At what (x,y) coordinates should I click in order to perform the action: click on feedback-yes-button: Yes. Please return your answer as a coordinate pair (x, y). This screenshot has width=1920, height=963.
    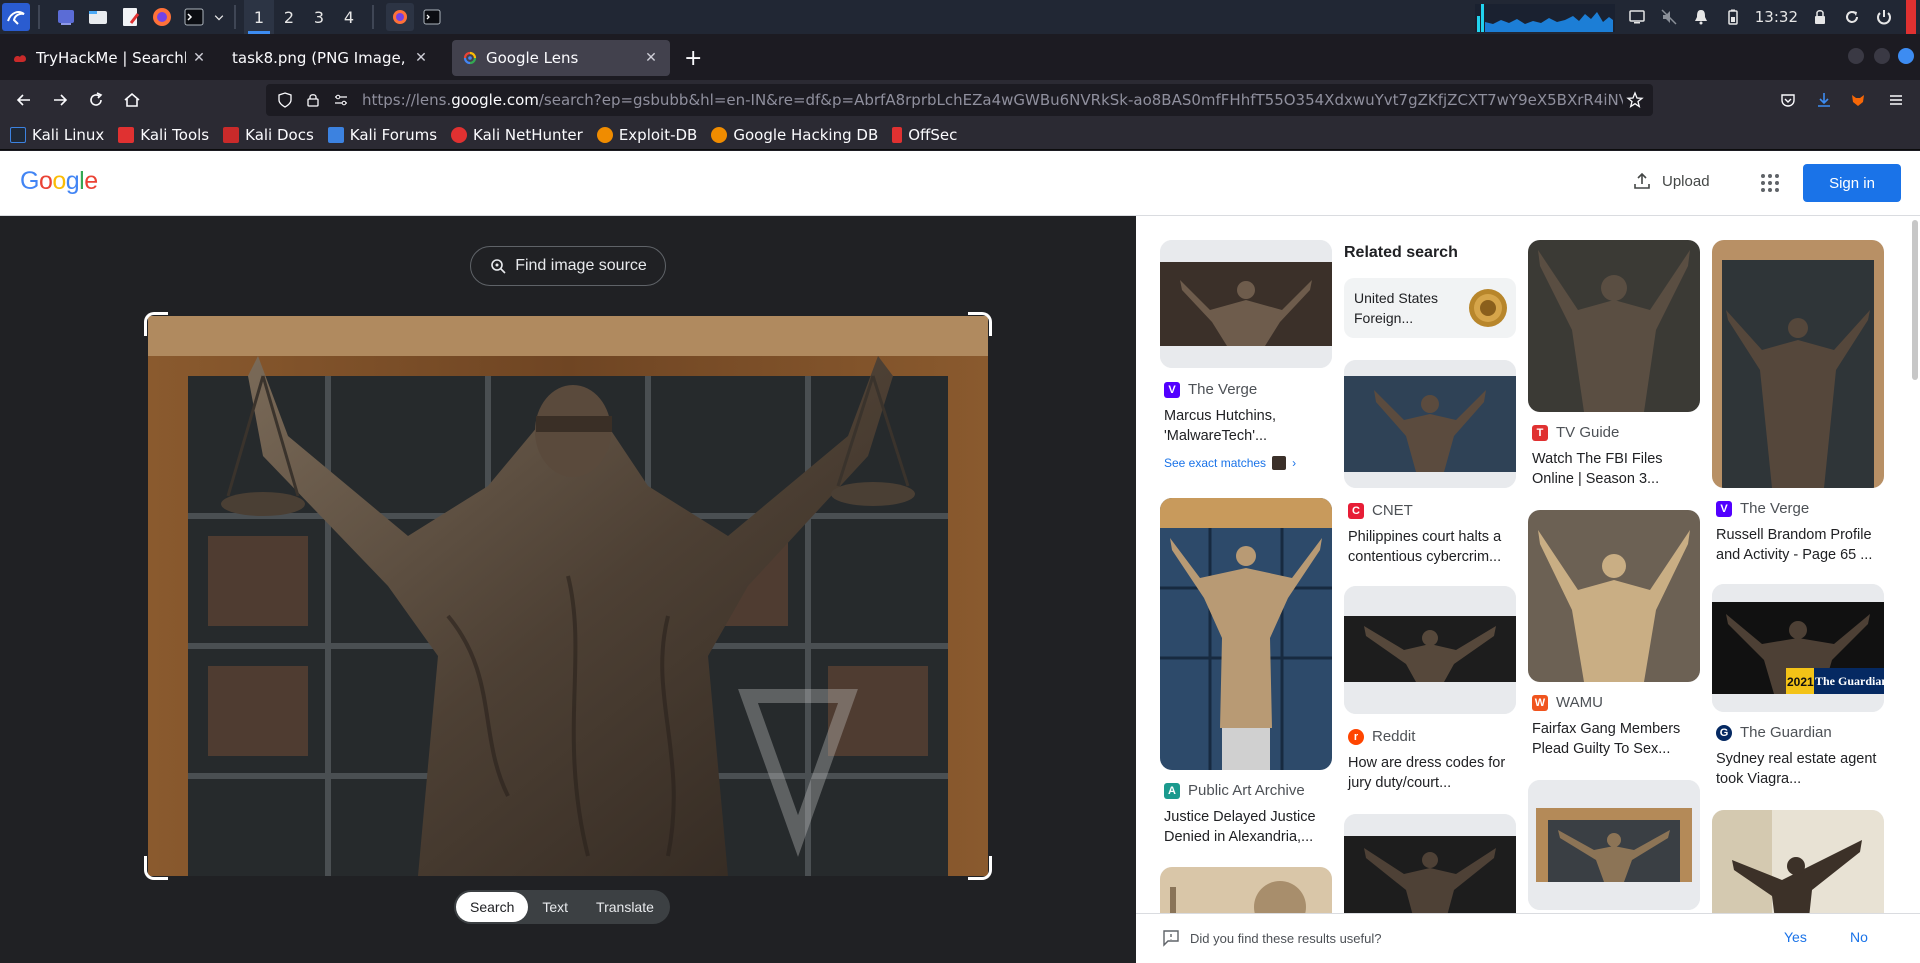
    Looking at the image, I should click on (1795, 937).